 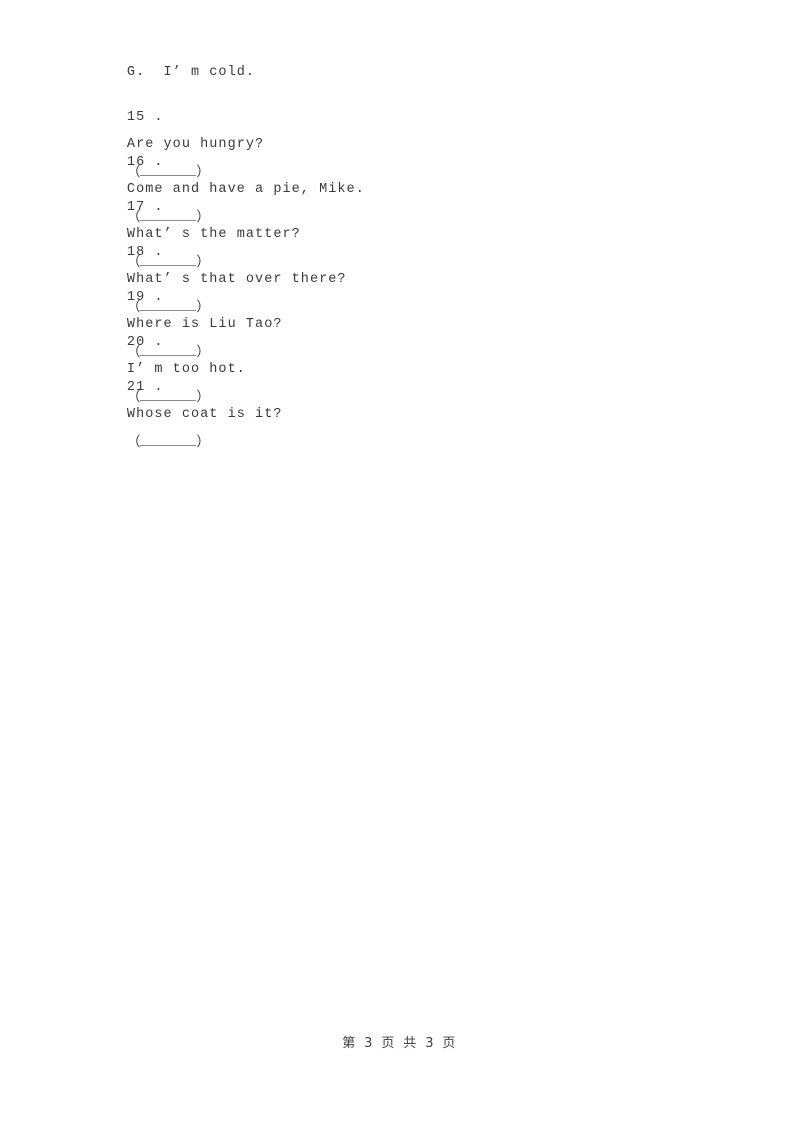 What do you see at coordinates (145, 252) in the screenshot?
I see `question-number-18: 18 .` at bounding box center [145, 252].